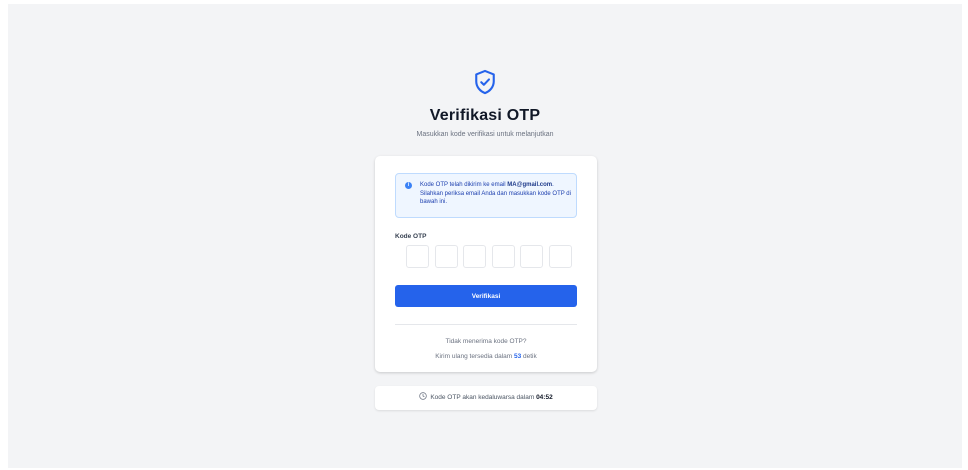 The image size is (968, 470). What do you see at coordinates (474, 356) in the screenshot?
I see `resend-timer-prefix: Kirim ulang tersedia dalam` at bounding box center [474, 356].